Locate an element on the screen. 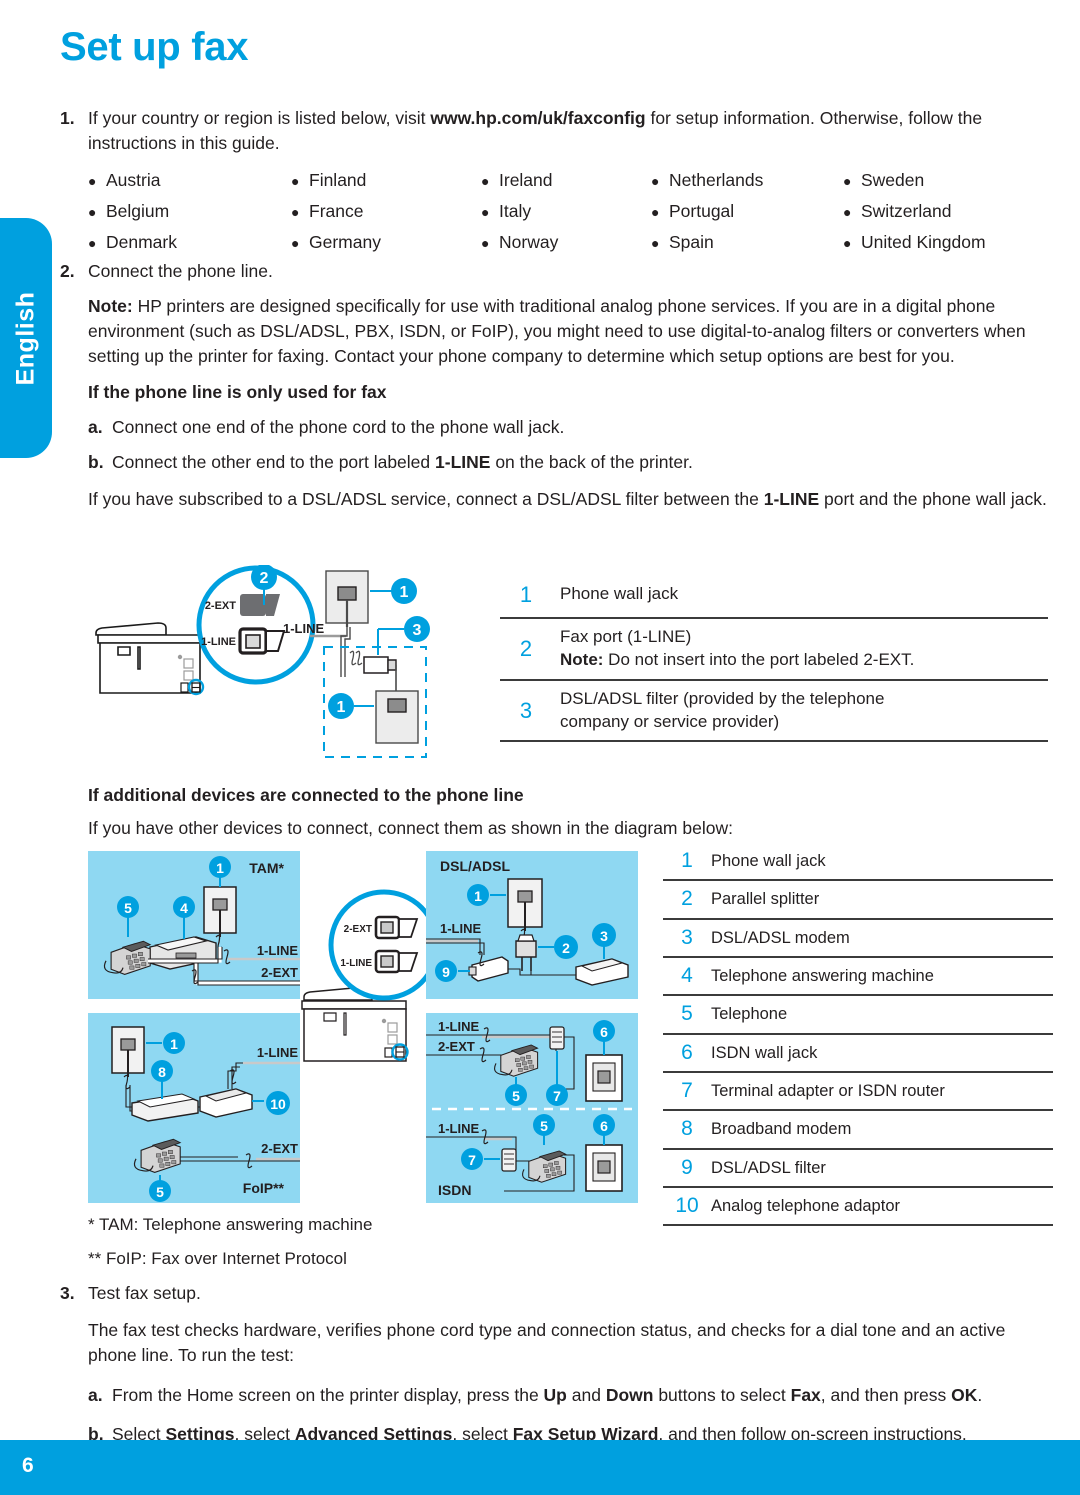  test-a-t4: , and then press is located at coordinates (886, 1394).